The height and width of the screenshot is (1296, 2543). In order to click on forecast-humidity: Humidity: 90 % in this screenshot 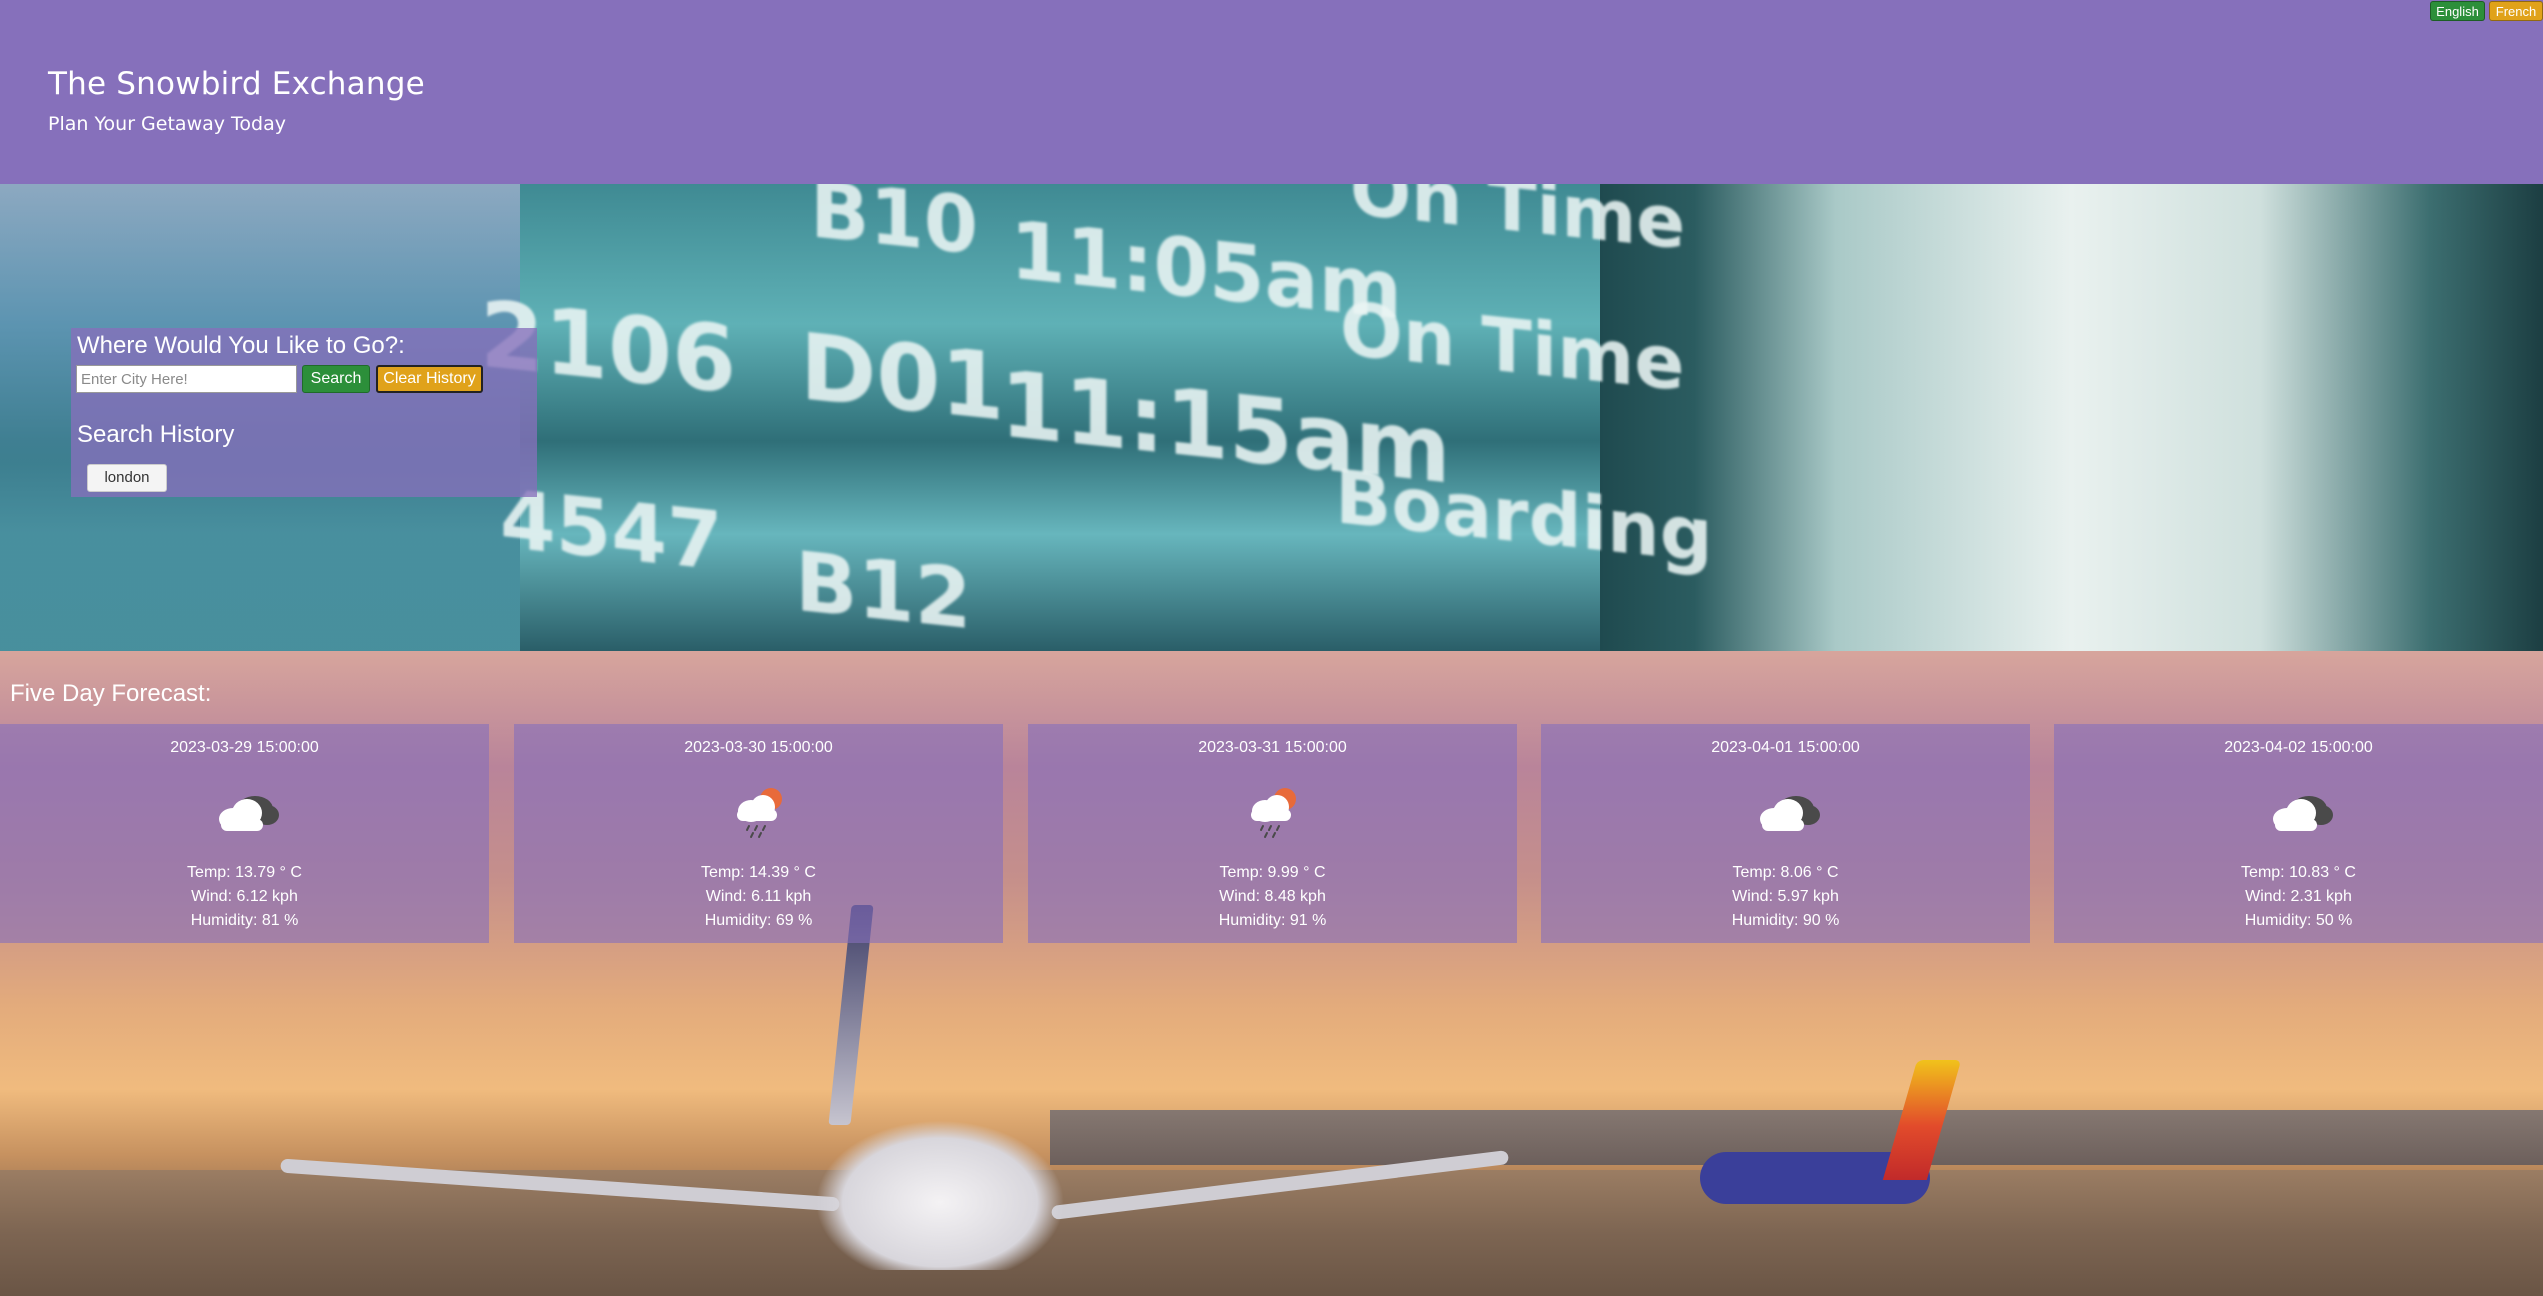, I will do `click(1785, 920)`.